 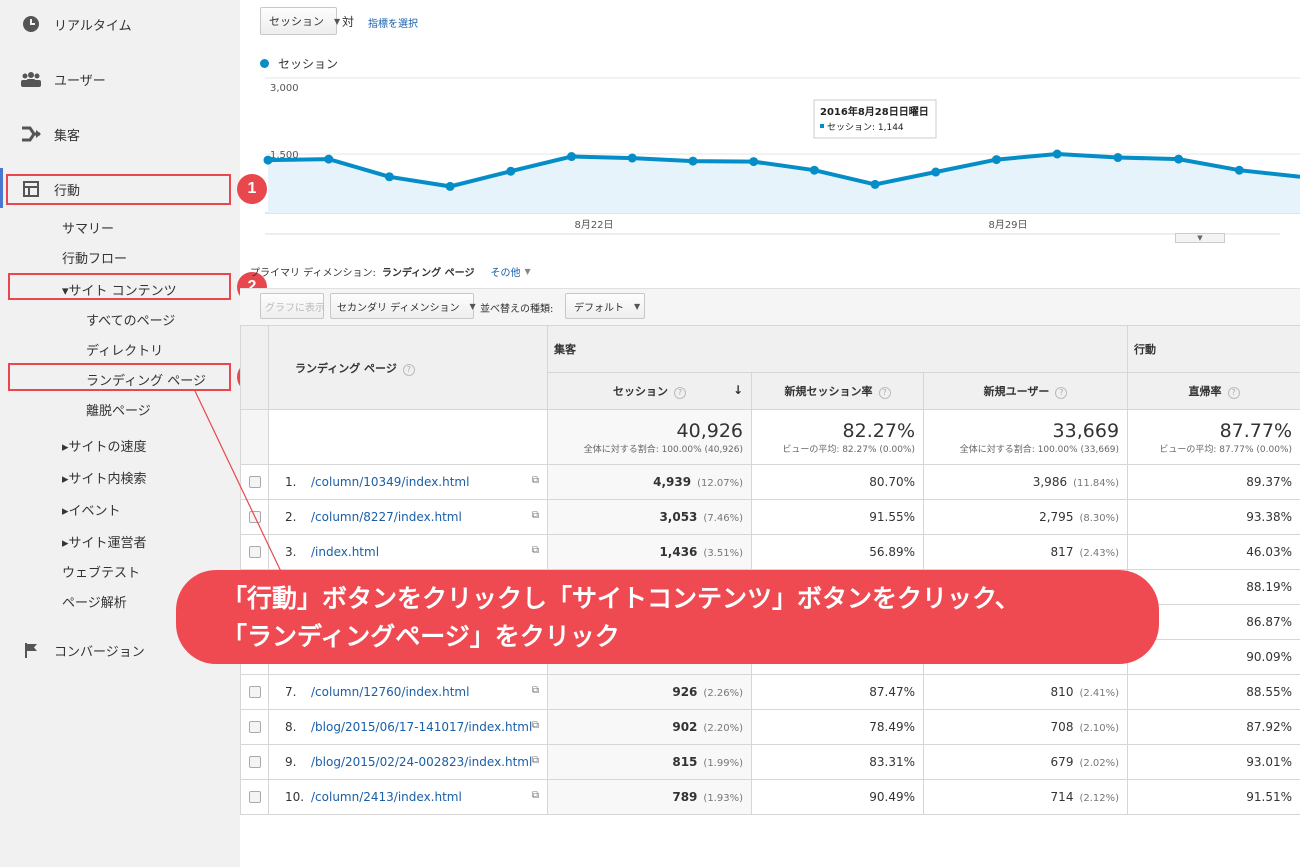 What do you see at coordinates (1200, 238) in the screenshot?
I see `chart-resize-handle: ▼` at bounding box center [1200, 238].